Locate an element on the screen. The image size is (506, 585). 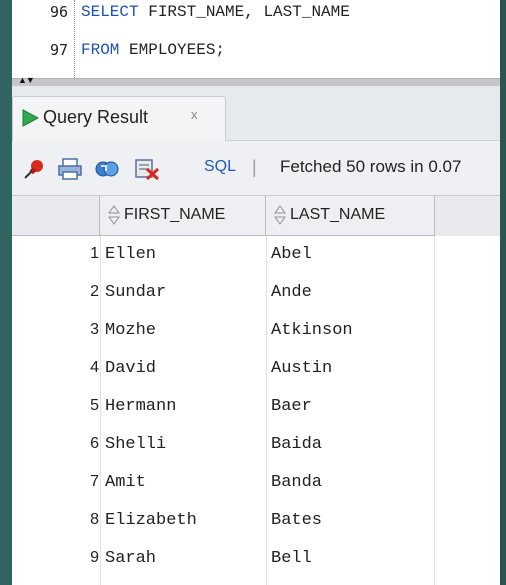
result-toolbar: SQL | Fetched 50 rows in 0.07 is located at coordinates (256, 168).